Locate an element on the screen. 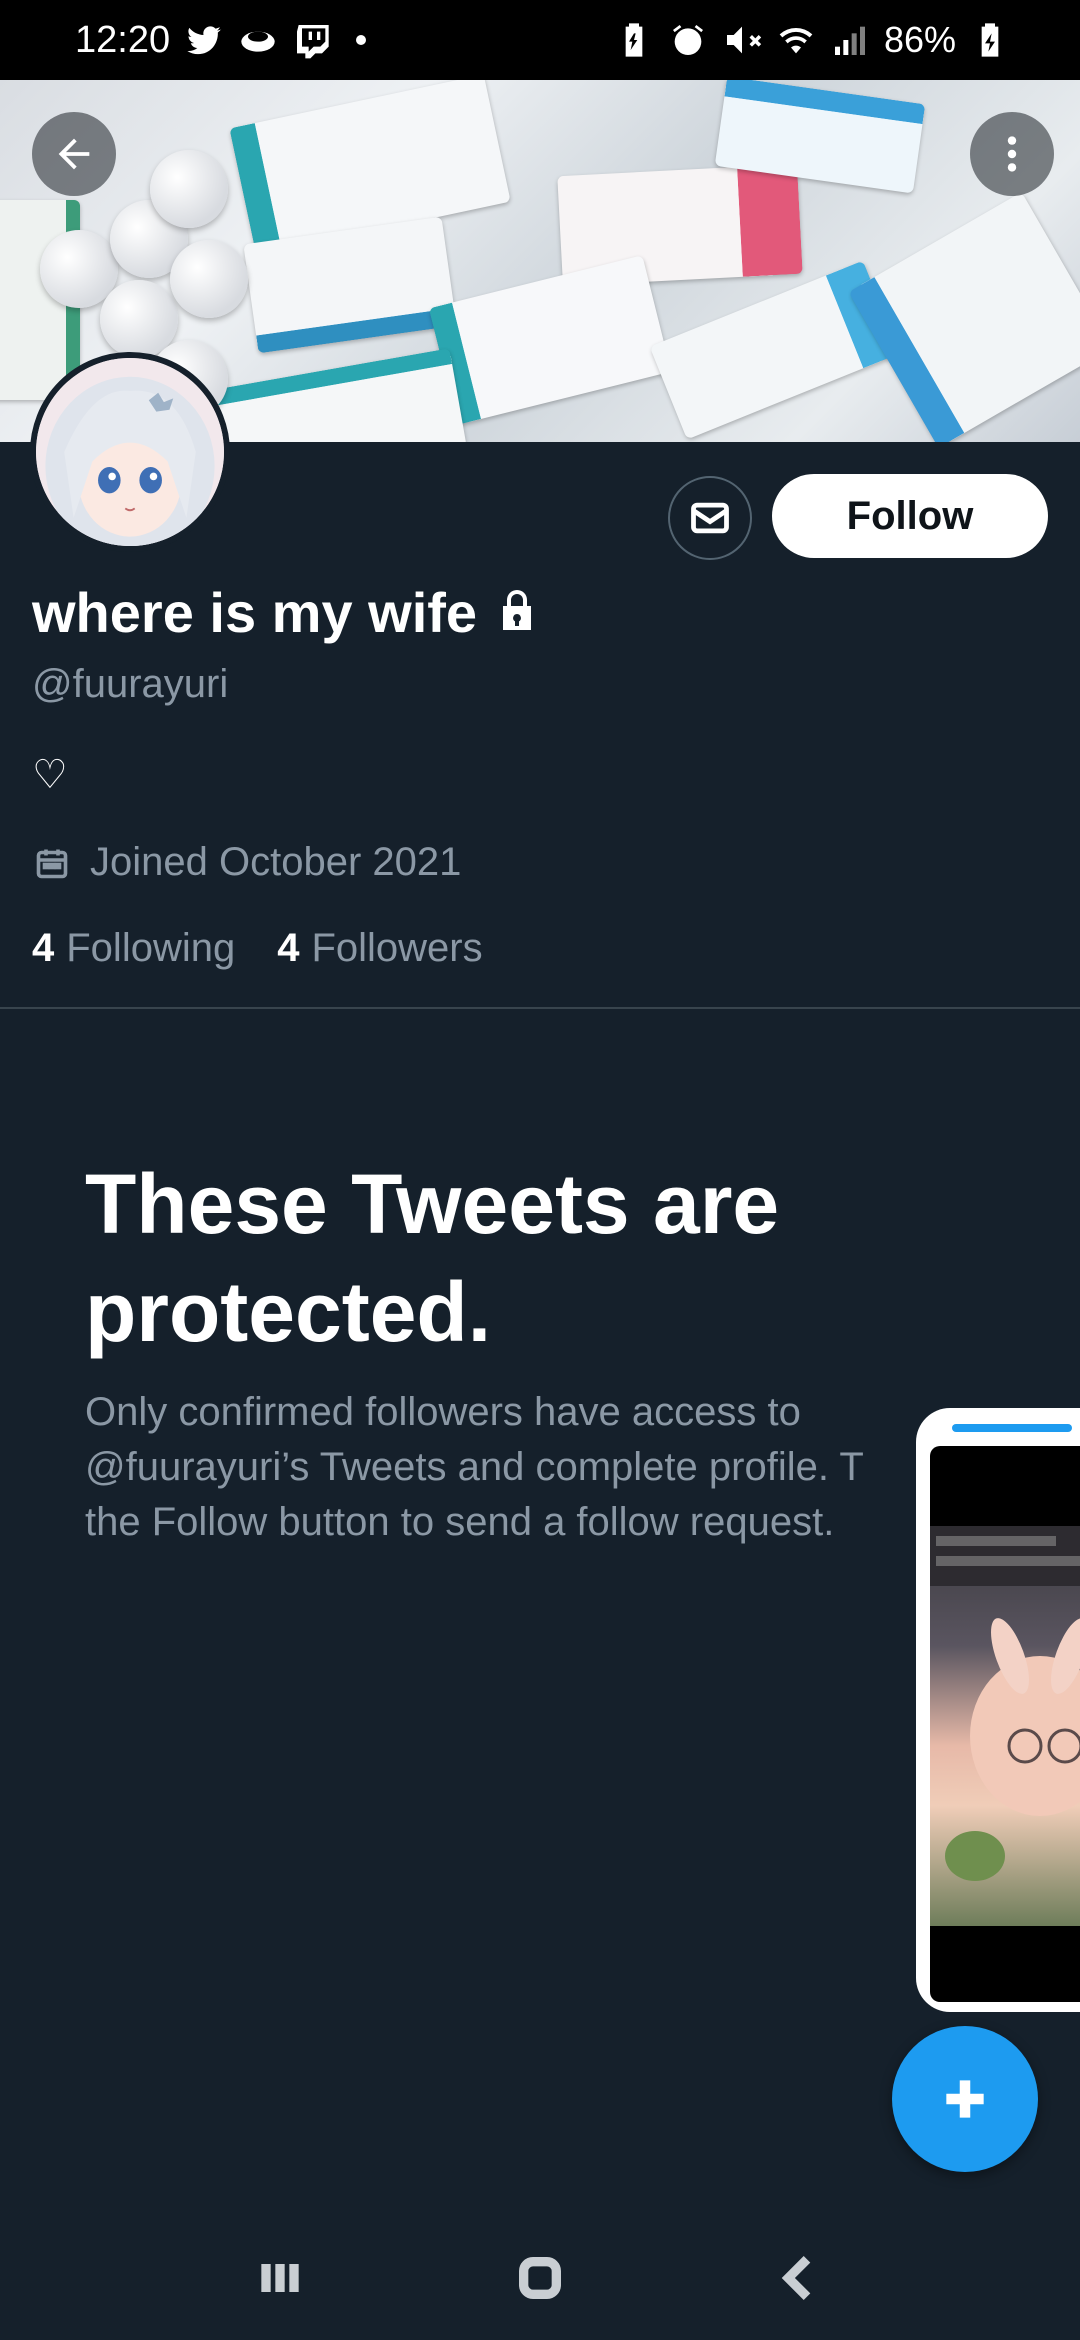 This screenshot has height=2340, width=1080. envelope-icon is located at coordinates (710, 518).